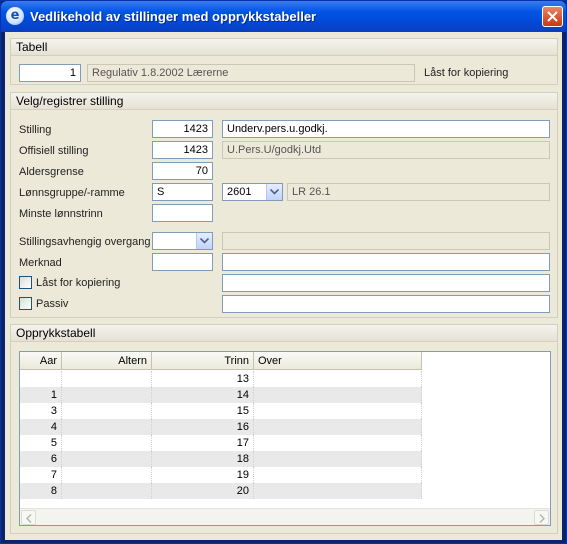  What do you see at coordinates (182, 241) in the screenshot?
I see `avhengig-select` at bounding box center [182, 241].